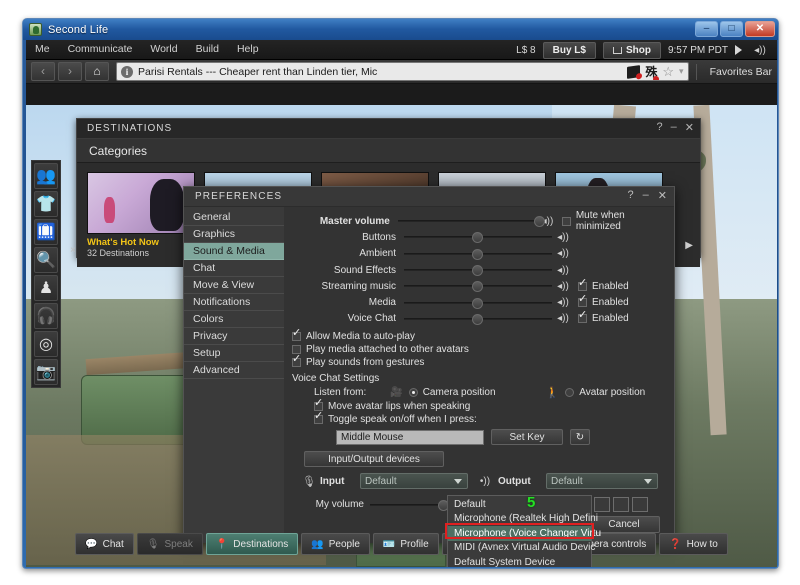  What do you see at coordinates (523, 519) in the screenshot?
I see `dropdown-option-realtek: Microphone (Realtek High Defini` at bounding box center [523, 519].